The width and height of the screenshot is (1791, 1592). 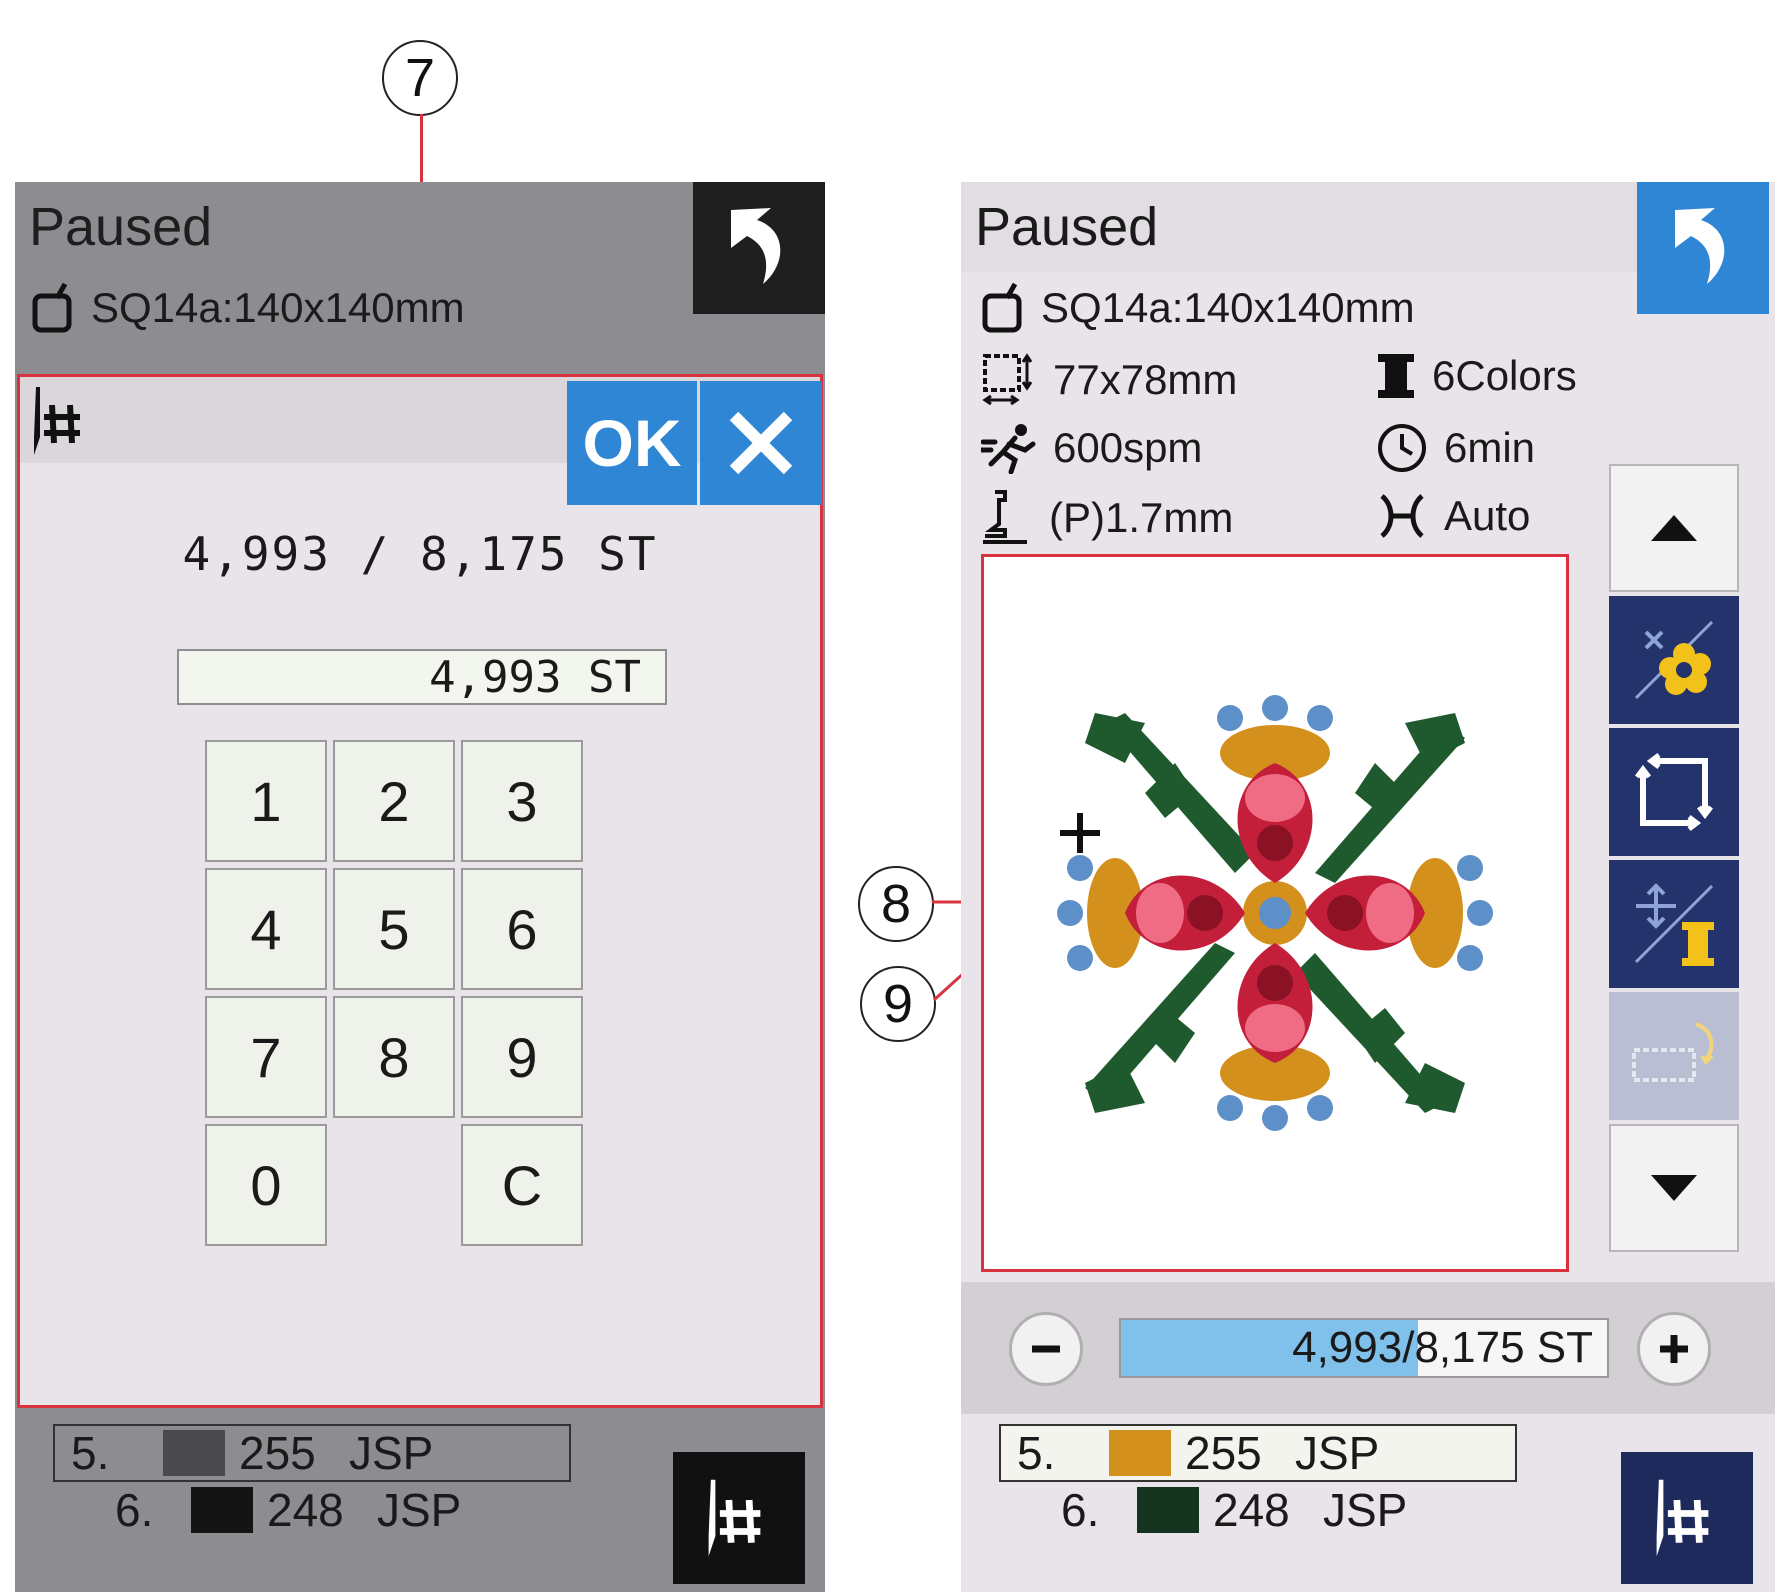 What do you see at coordinates (1402, 448) in the screenshot?
I see `clock-icon` at bounding box center [1402, 448].